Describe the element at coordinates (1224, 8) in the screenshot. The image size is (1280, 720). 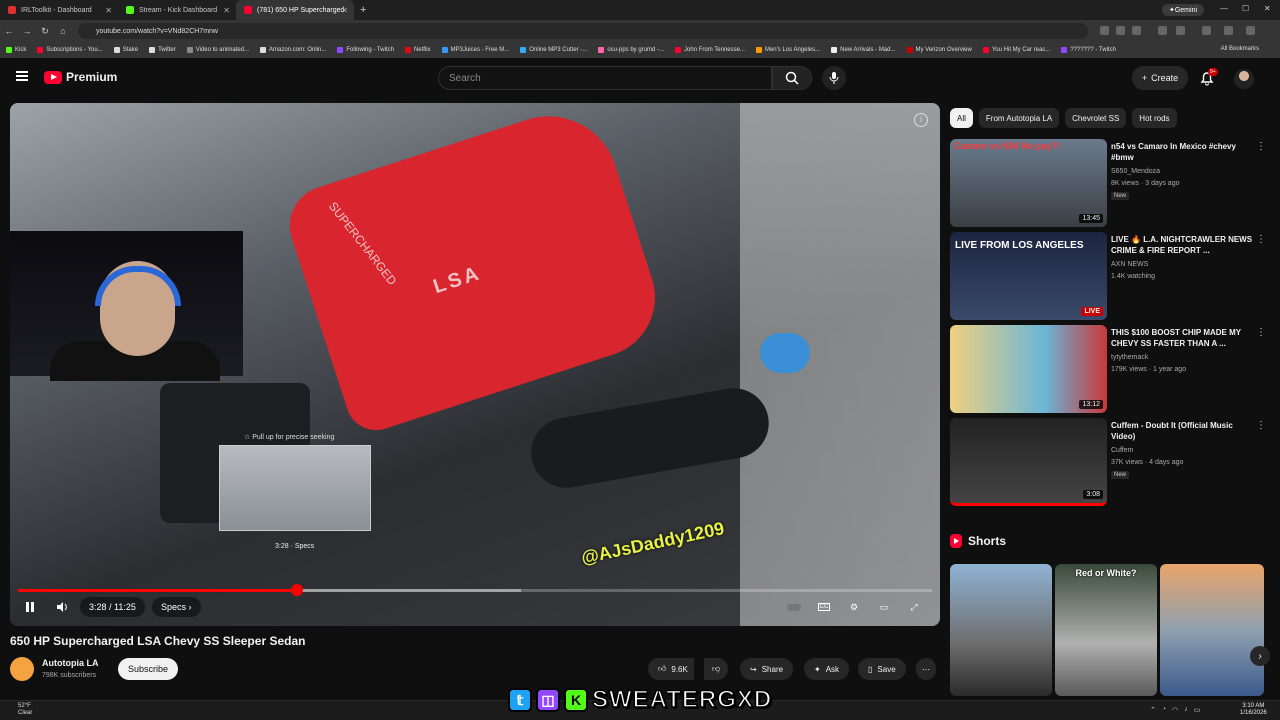
I see `minimize-icon: —` at that location.